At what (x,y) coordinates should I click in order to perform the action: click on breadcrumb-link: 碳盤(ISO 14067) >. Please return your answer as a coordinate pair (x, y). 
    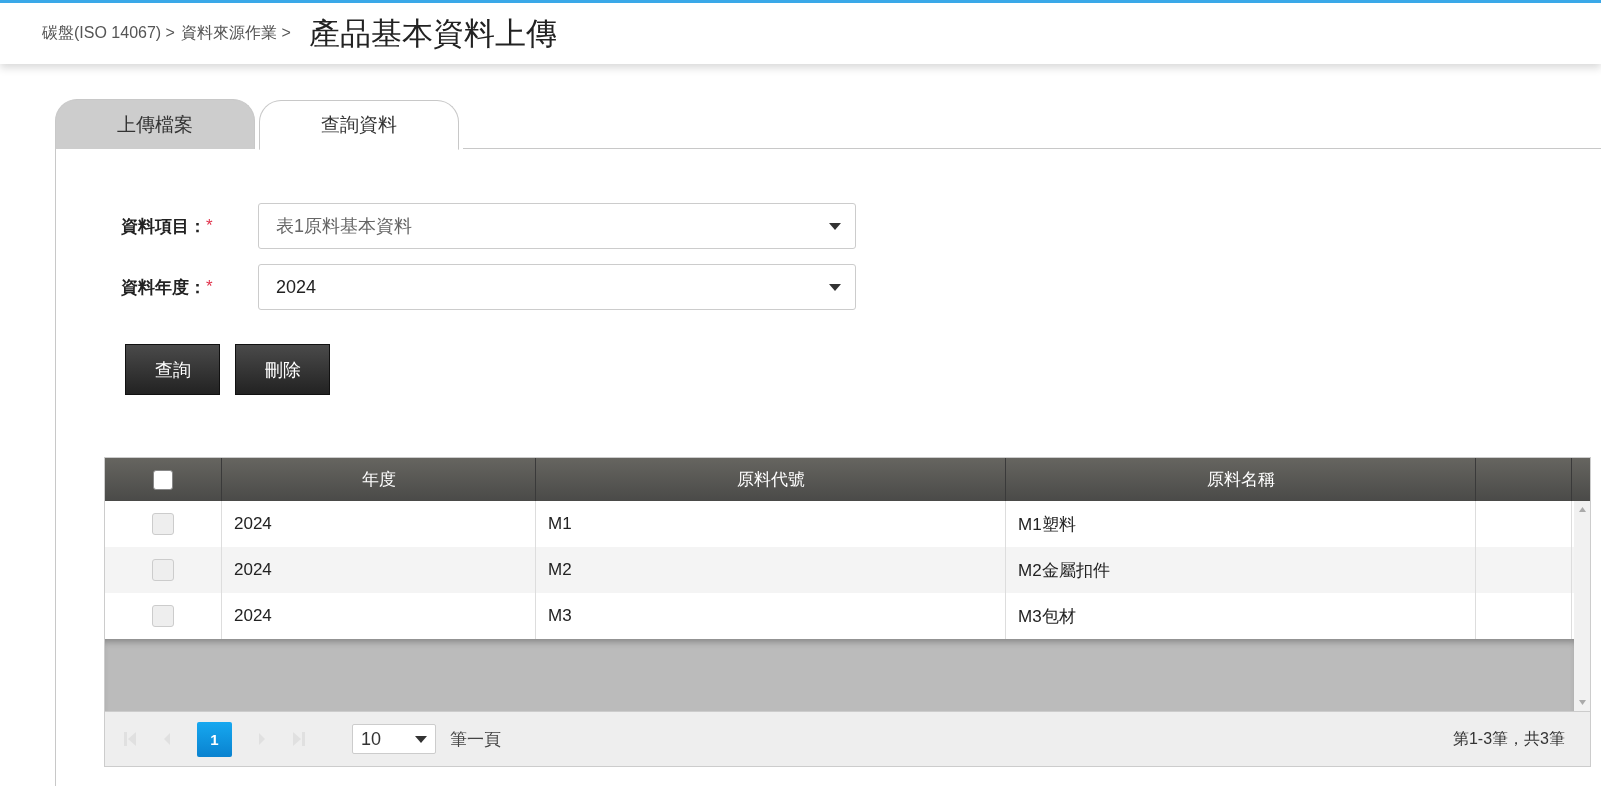
    Looking at the image, I should click on (108, 33).